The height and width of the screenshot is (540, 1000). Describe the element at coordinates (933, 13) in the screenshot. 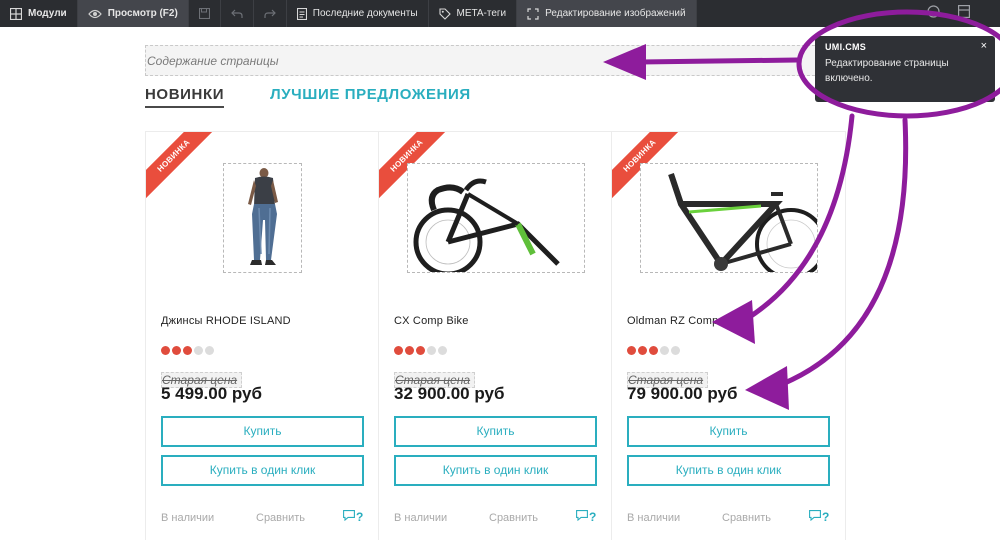

I see `help-circle-icon` at that location.